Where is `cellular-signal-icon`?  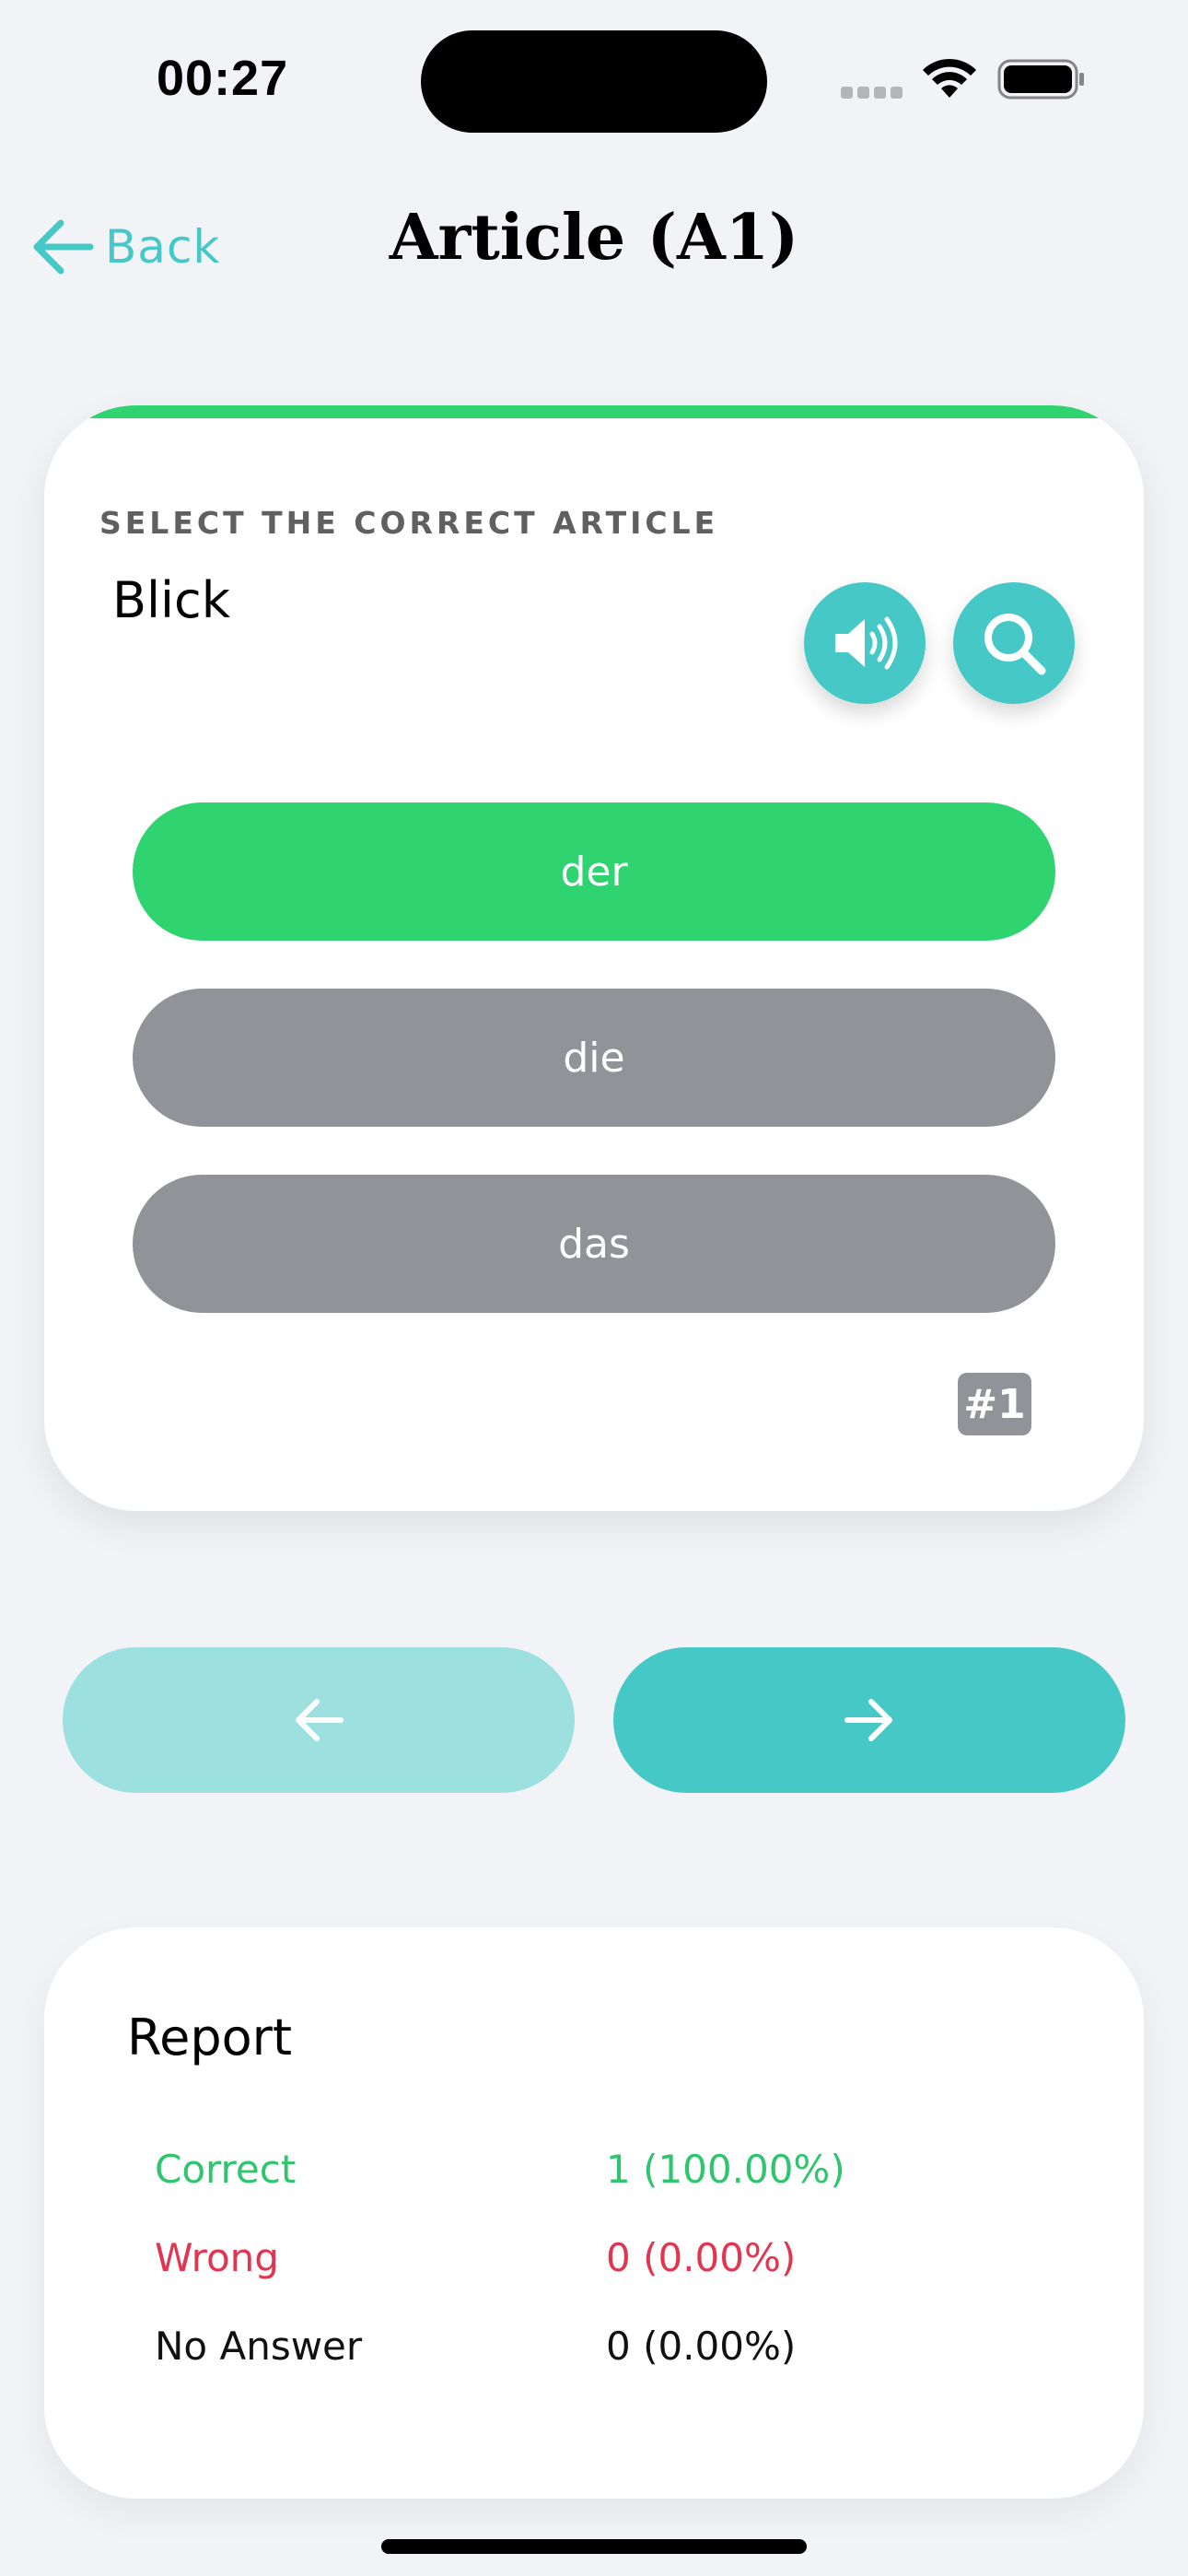 cellular-signal-icon is located at coordinates (873, 92).